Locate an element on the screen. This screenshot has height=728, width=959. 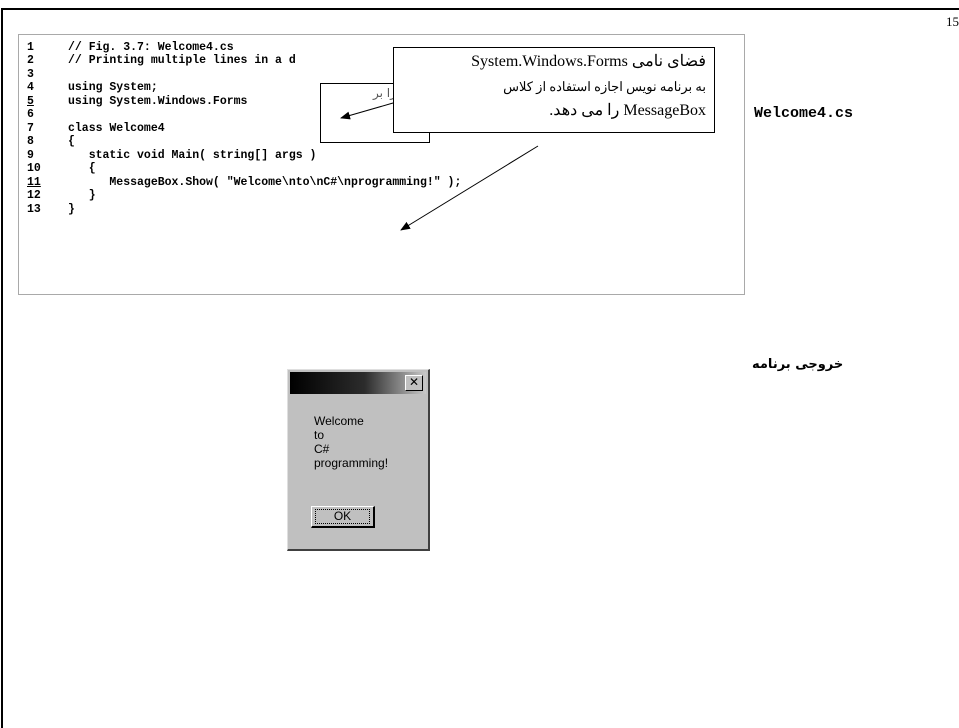
page-number: 15 is located at coordinates (952, 21).